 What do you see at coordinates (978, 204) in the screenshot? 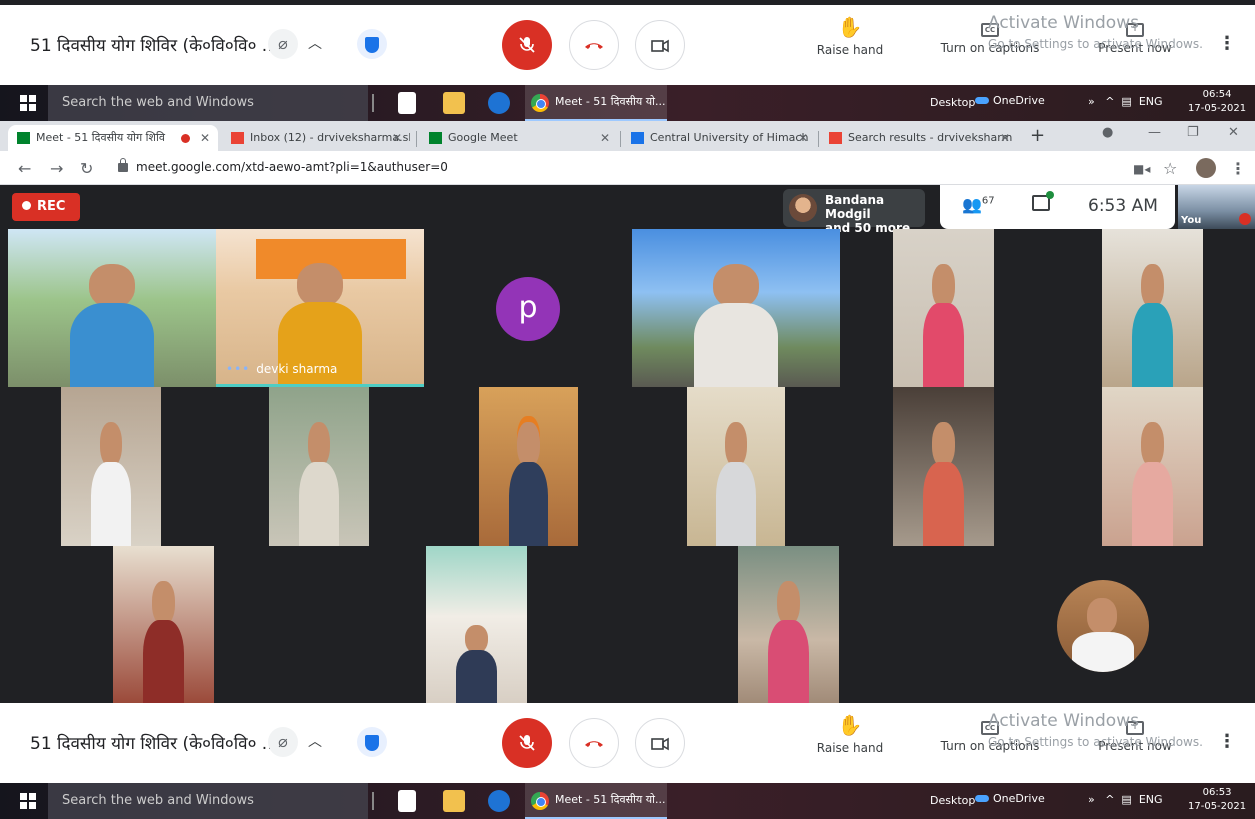
I see `people-button: 👥67` at bounding box center [978, 204].